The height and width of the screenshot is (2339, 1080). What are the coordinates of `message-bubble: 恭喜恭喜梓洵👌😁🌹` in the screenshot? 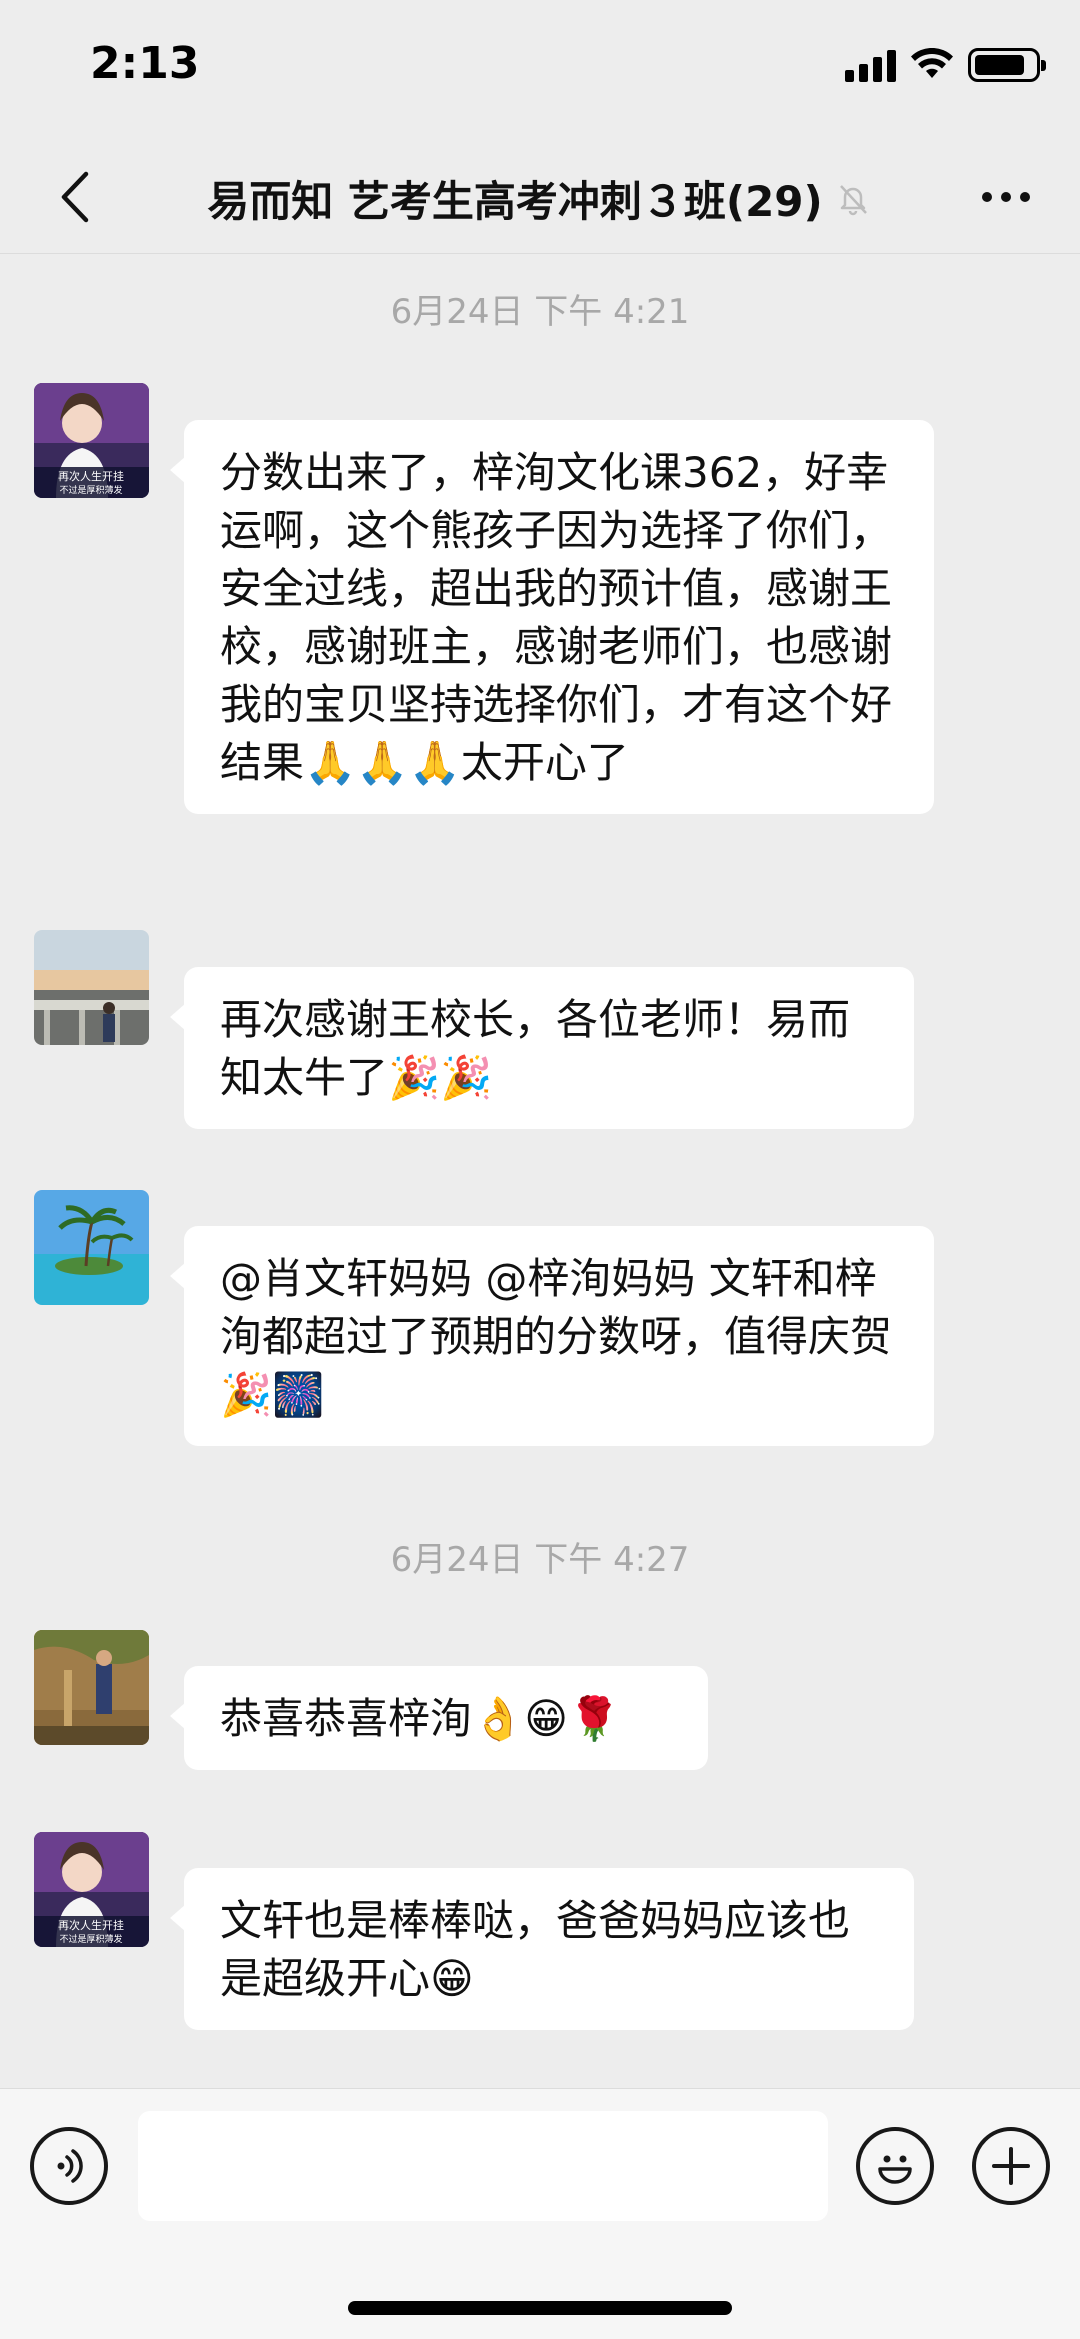 It's located at (439, 1718).